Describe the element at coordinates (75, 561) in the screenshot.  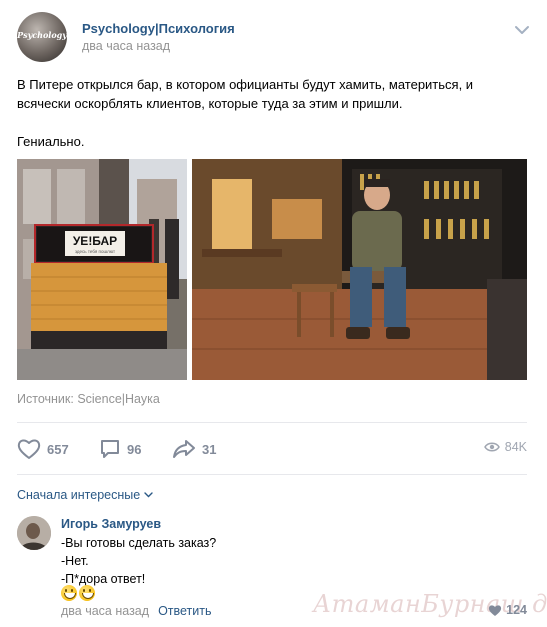
I see `comment-line: -Нет.` at that location.